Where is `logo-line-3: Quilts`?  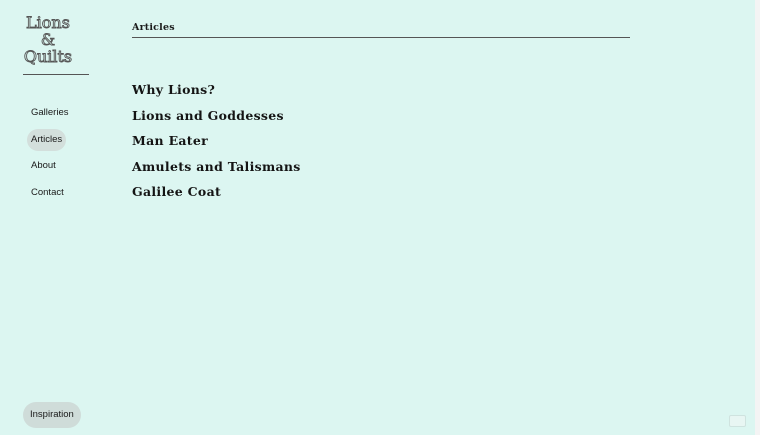 logo-line-3: Quilts is located at coordinates (48, 56).